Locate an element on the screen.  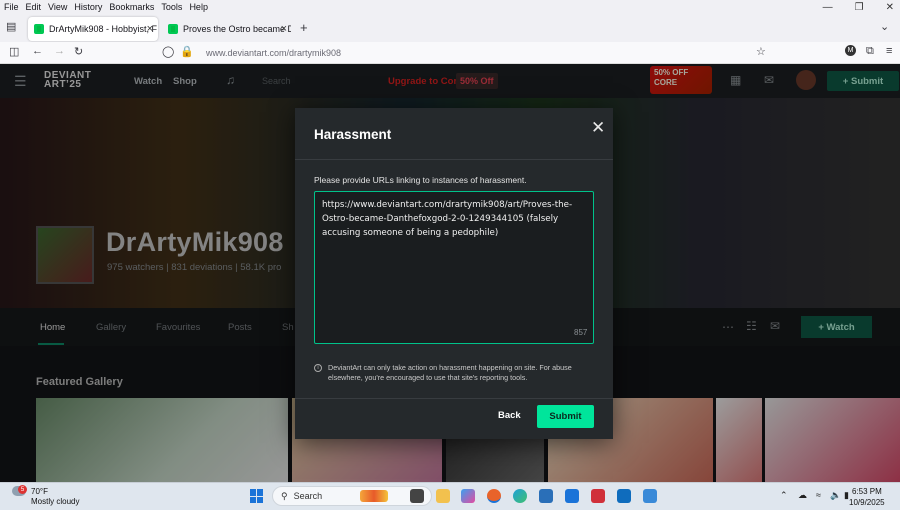
taskbar-search: ⚲ Search is located at coordinates (352, 496).